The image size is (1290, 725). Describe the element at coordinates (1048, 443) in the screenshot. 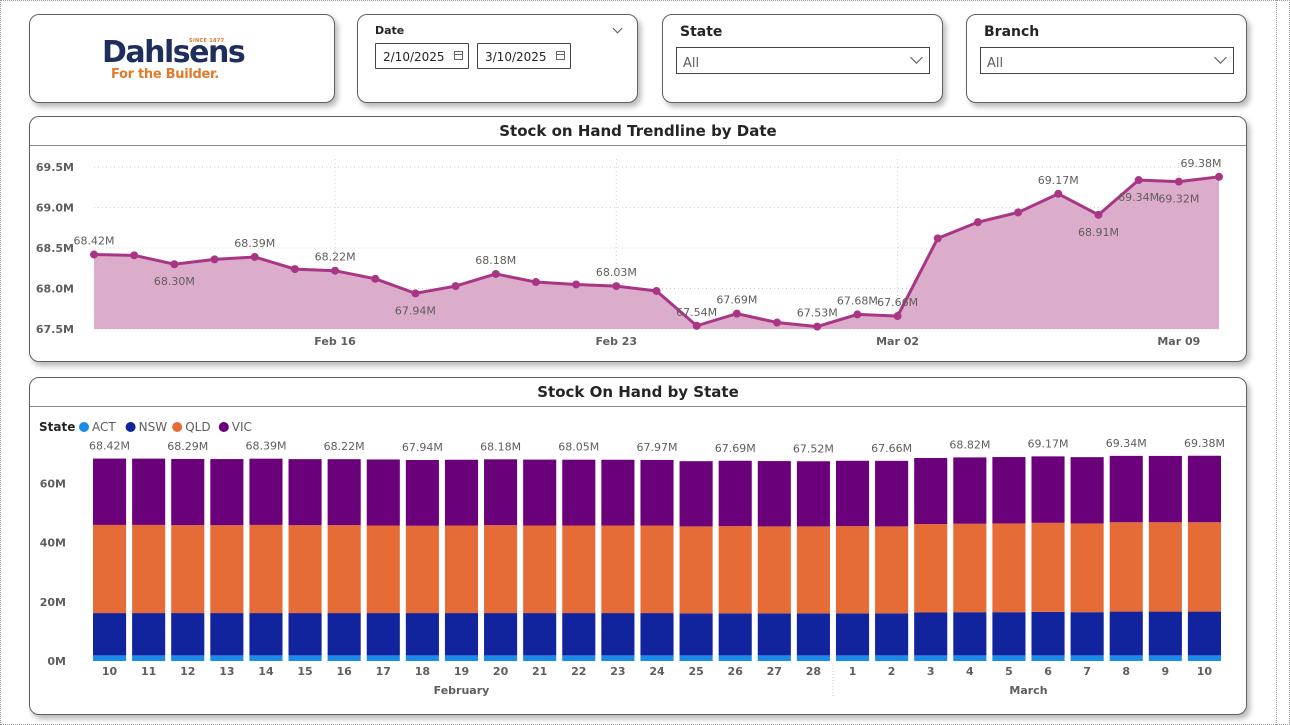

I see `total-label: 69.17M` at that location.